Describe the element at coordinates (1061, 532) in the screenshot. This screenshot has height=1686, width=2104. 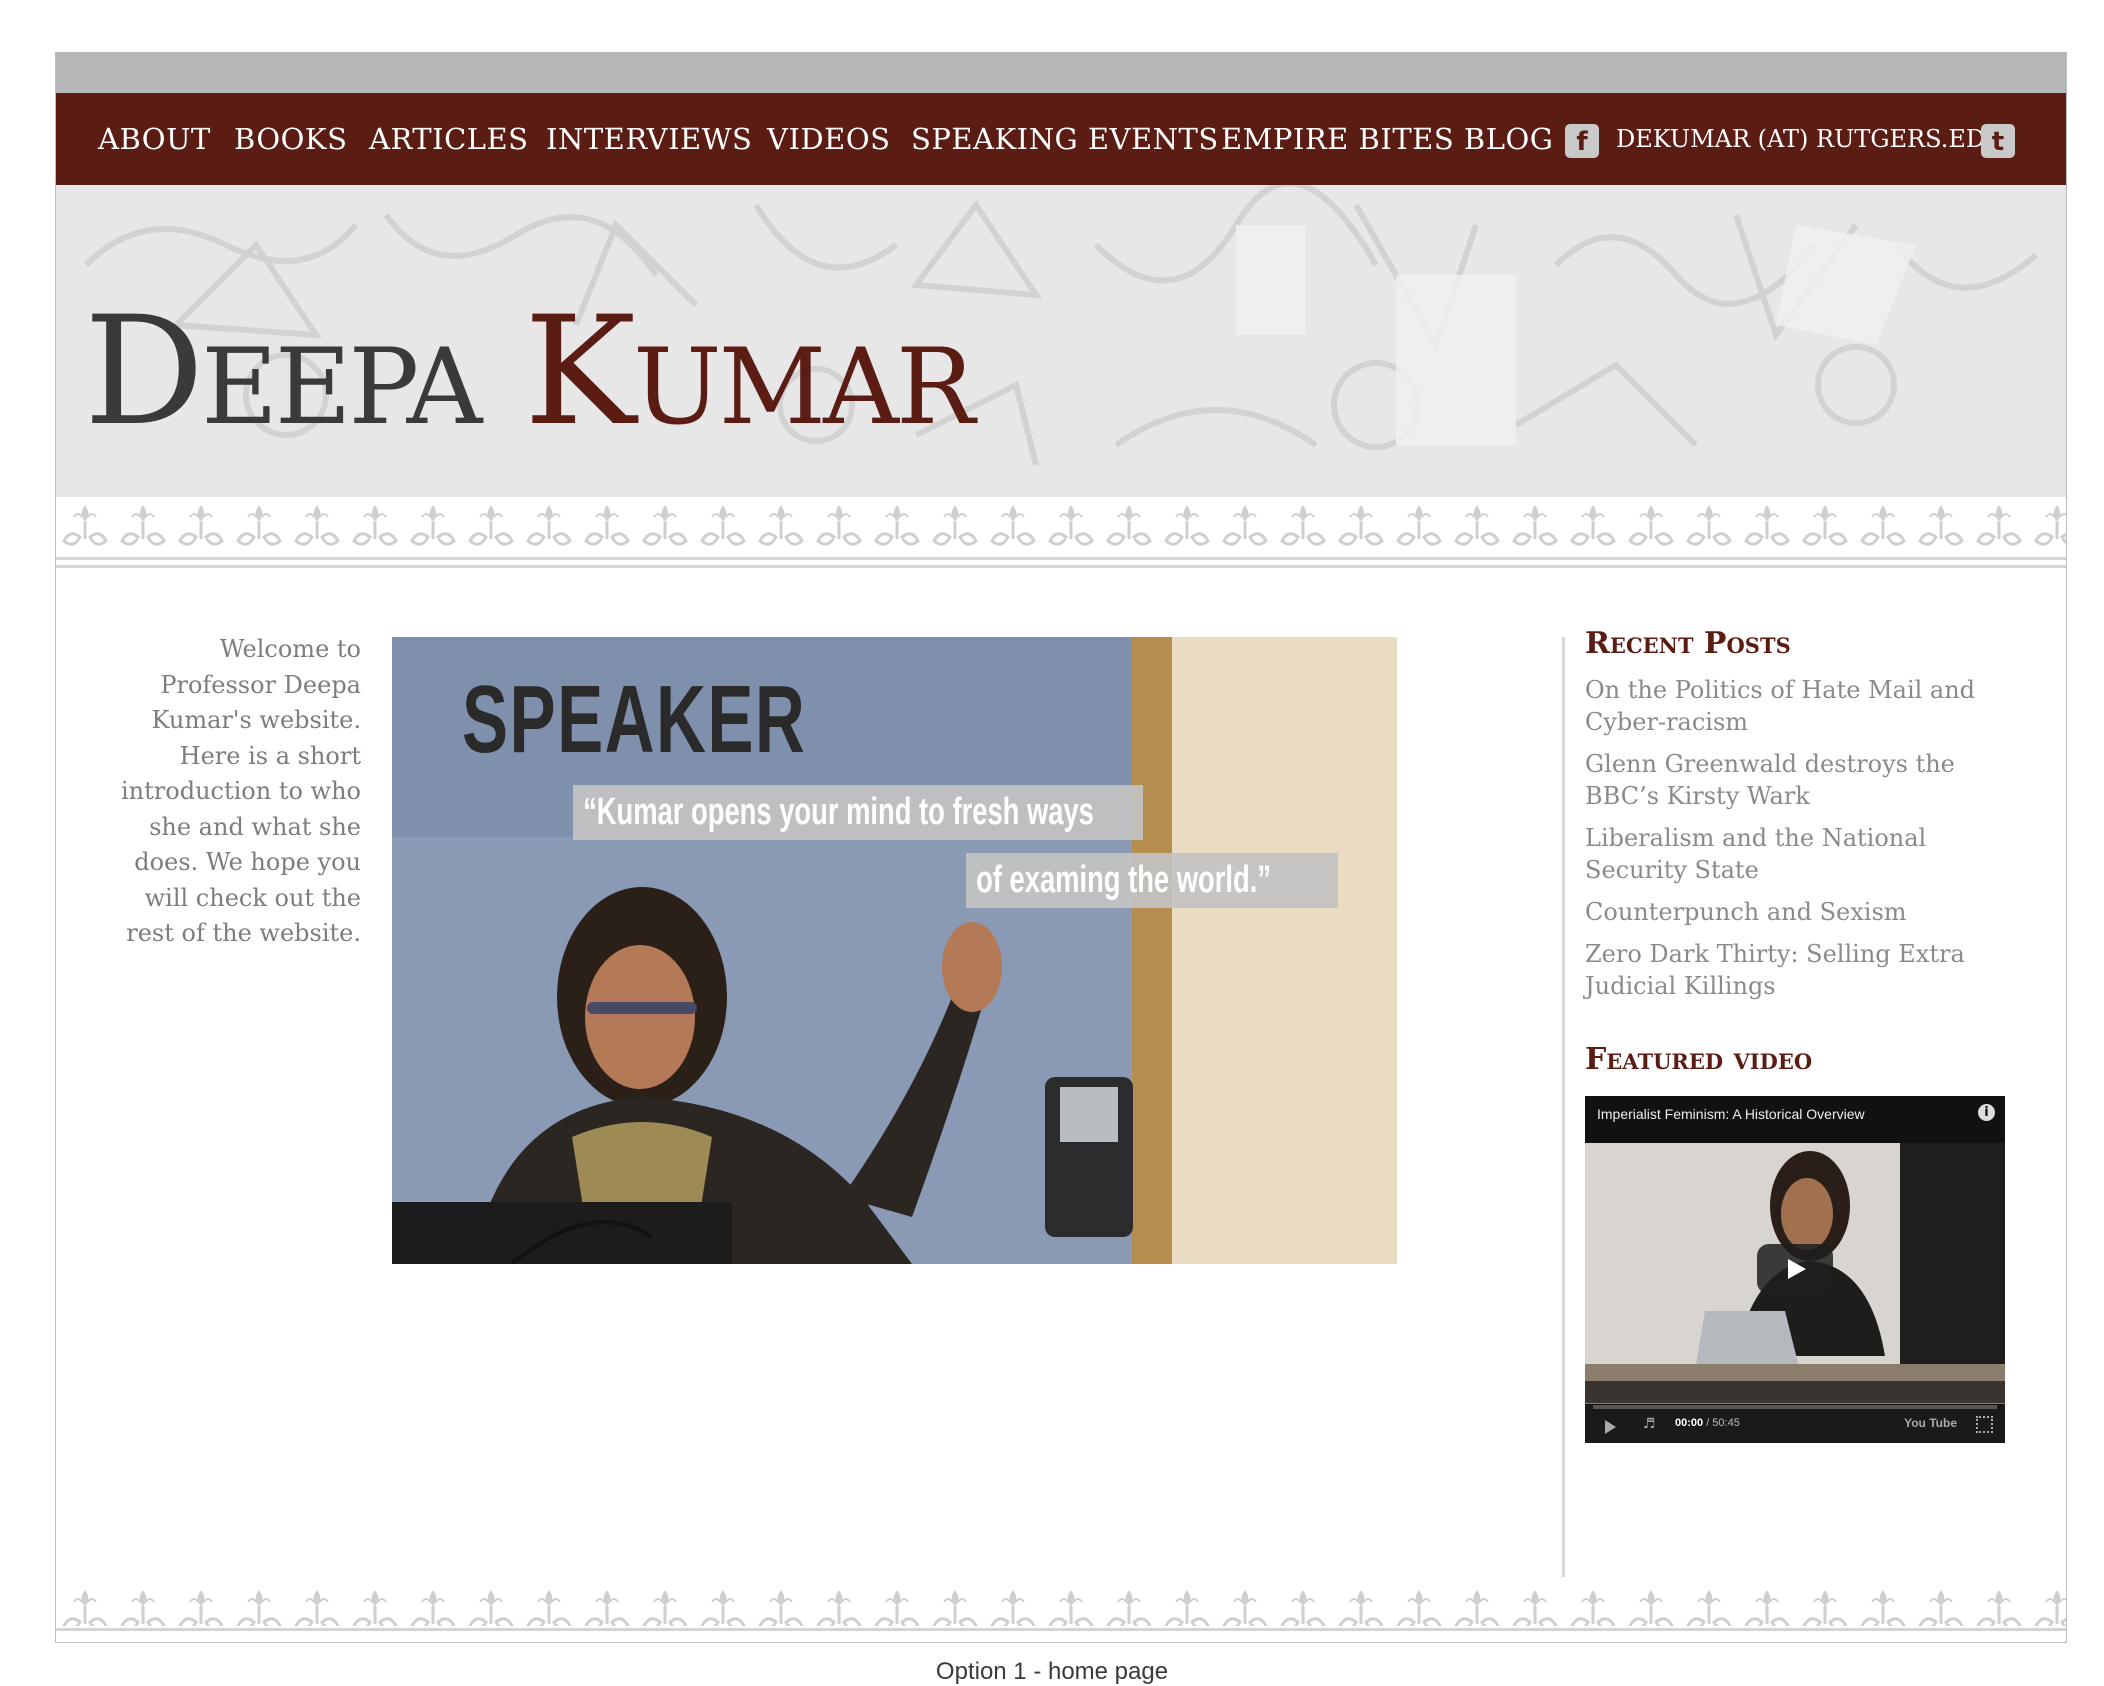
I see `ornamental-border-top` at that location.